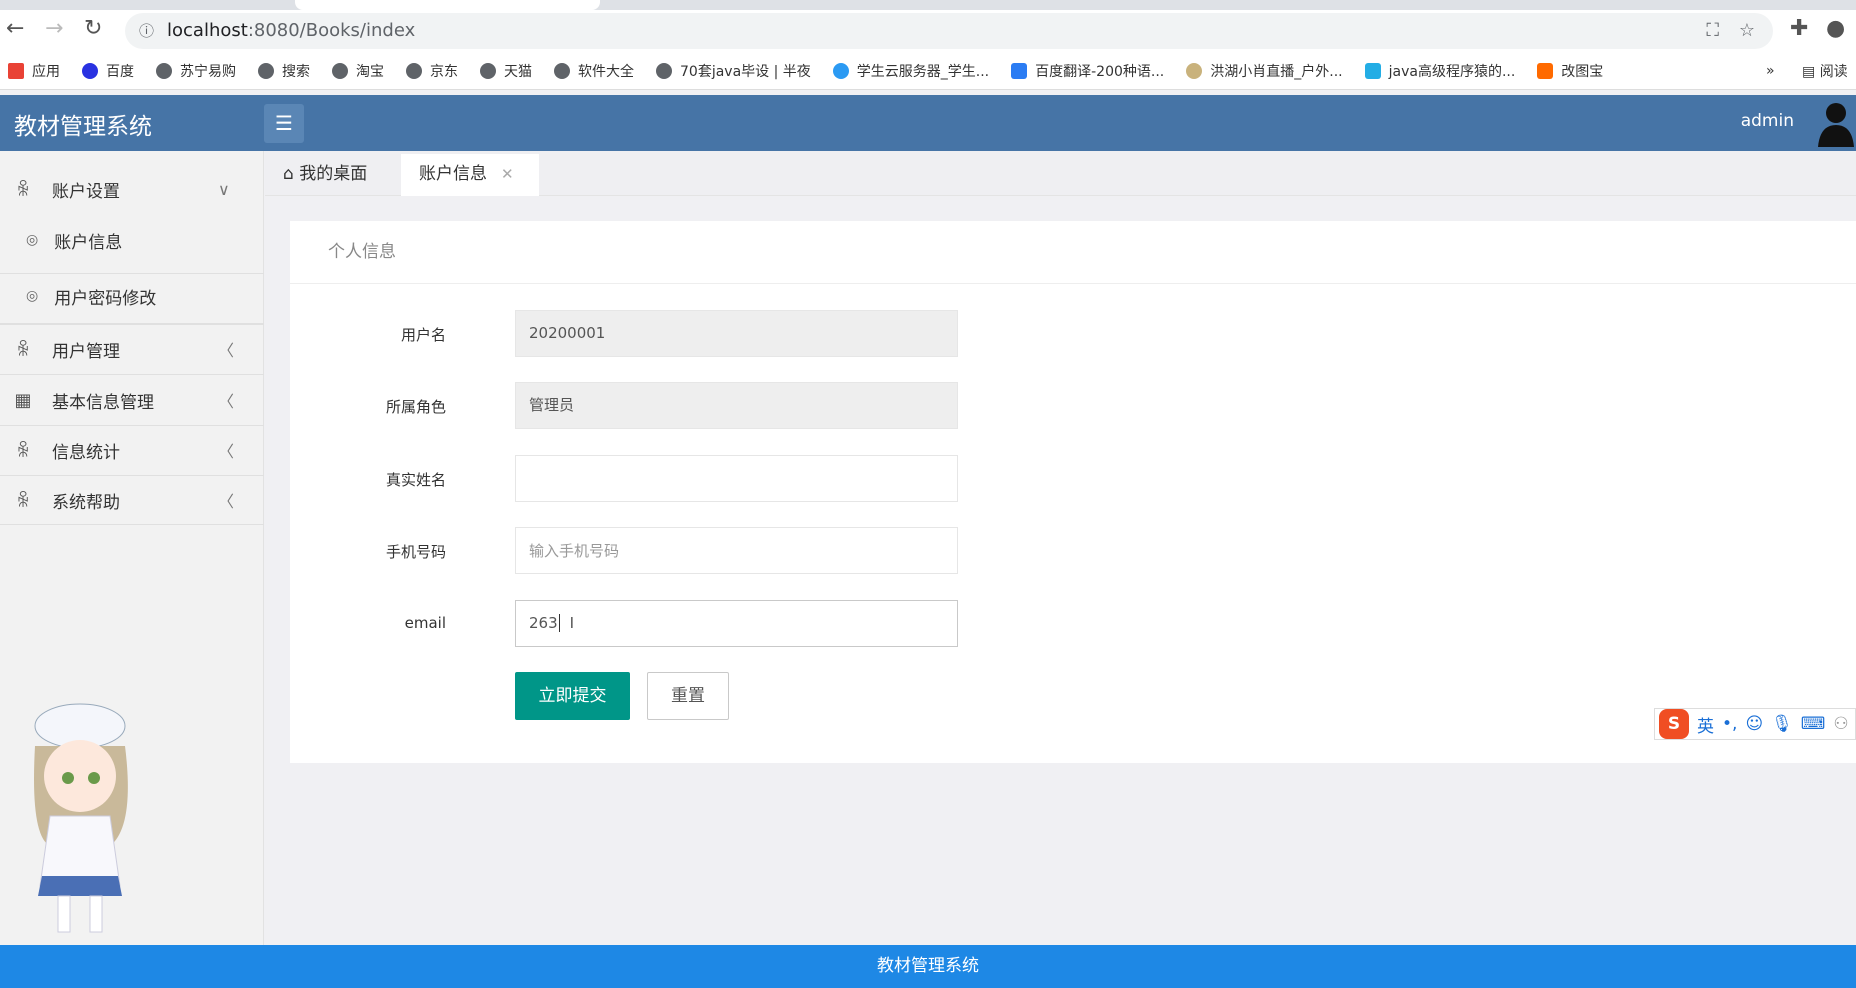 The width and height of the screenshot is (1856, 988). Describe the element at coordinates (132, 349) in the screenshot. I see `sidebar-item-user-management: ꆜ 用户管理〈` at that location.